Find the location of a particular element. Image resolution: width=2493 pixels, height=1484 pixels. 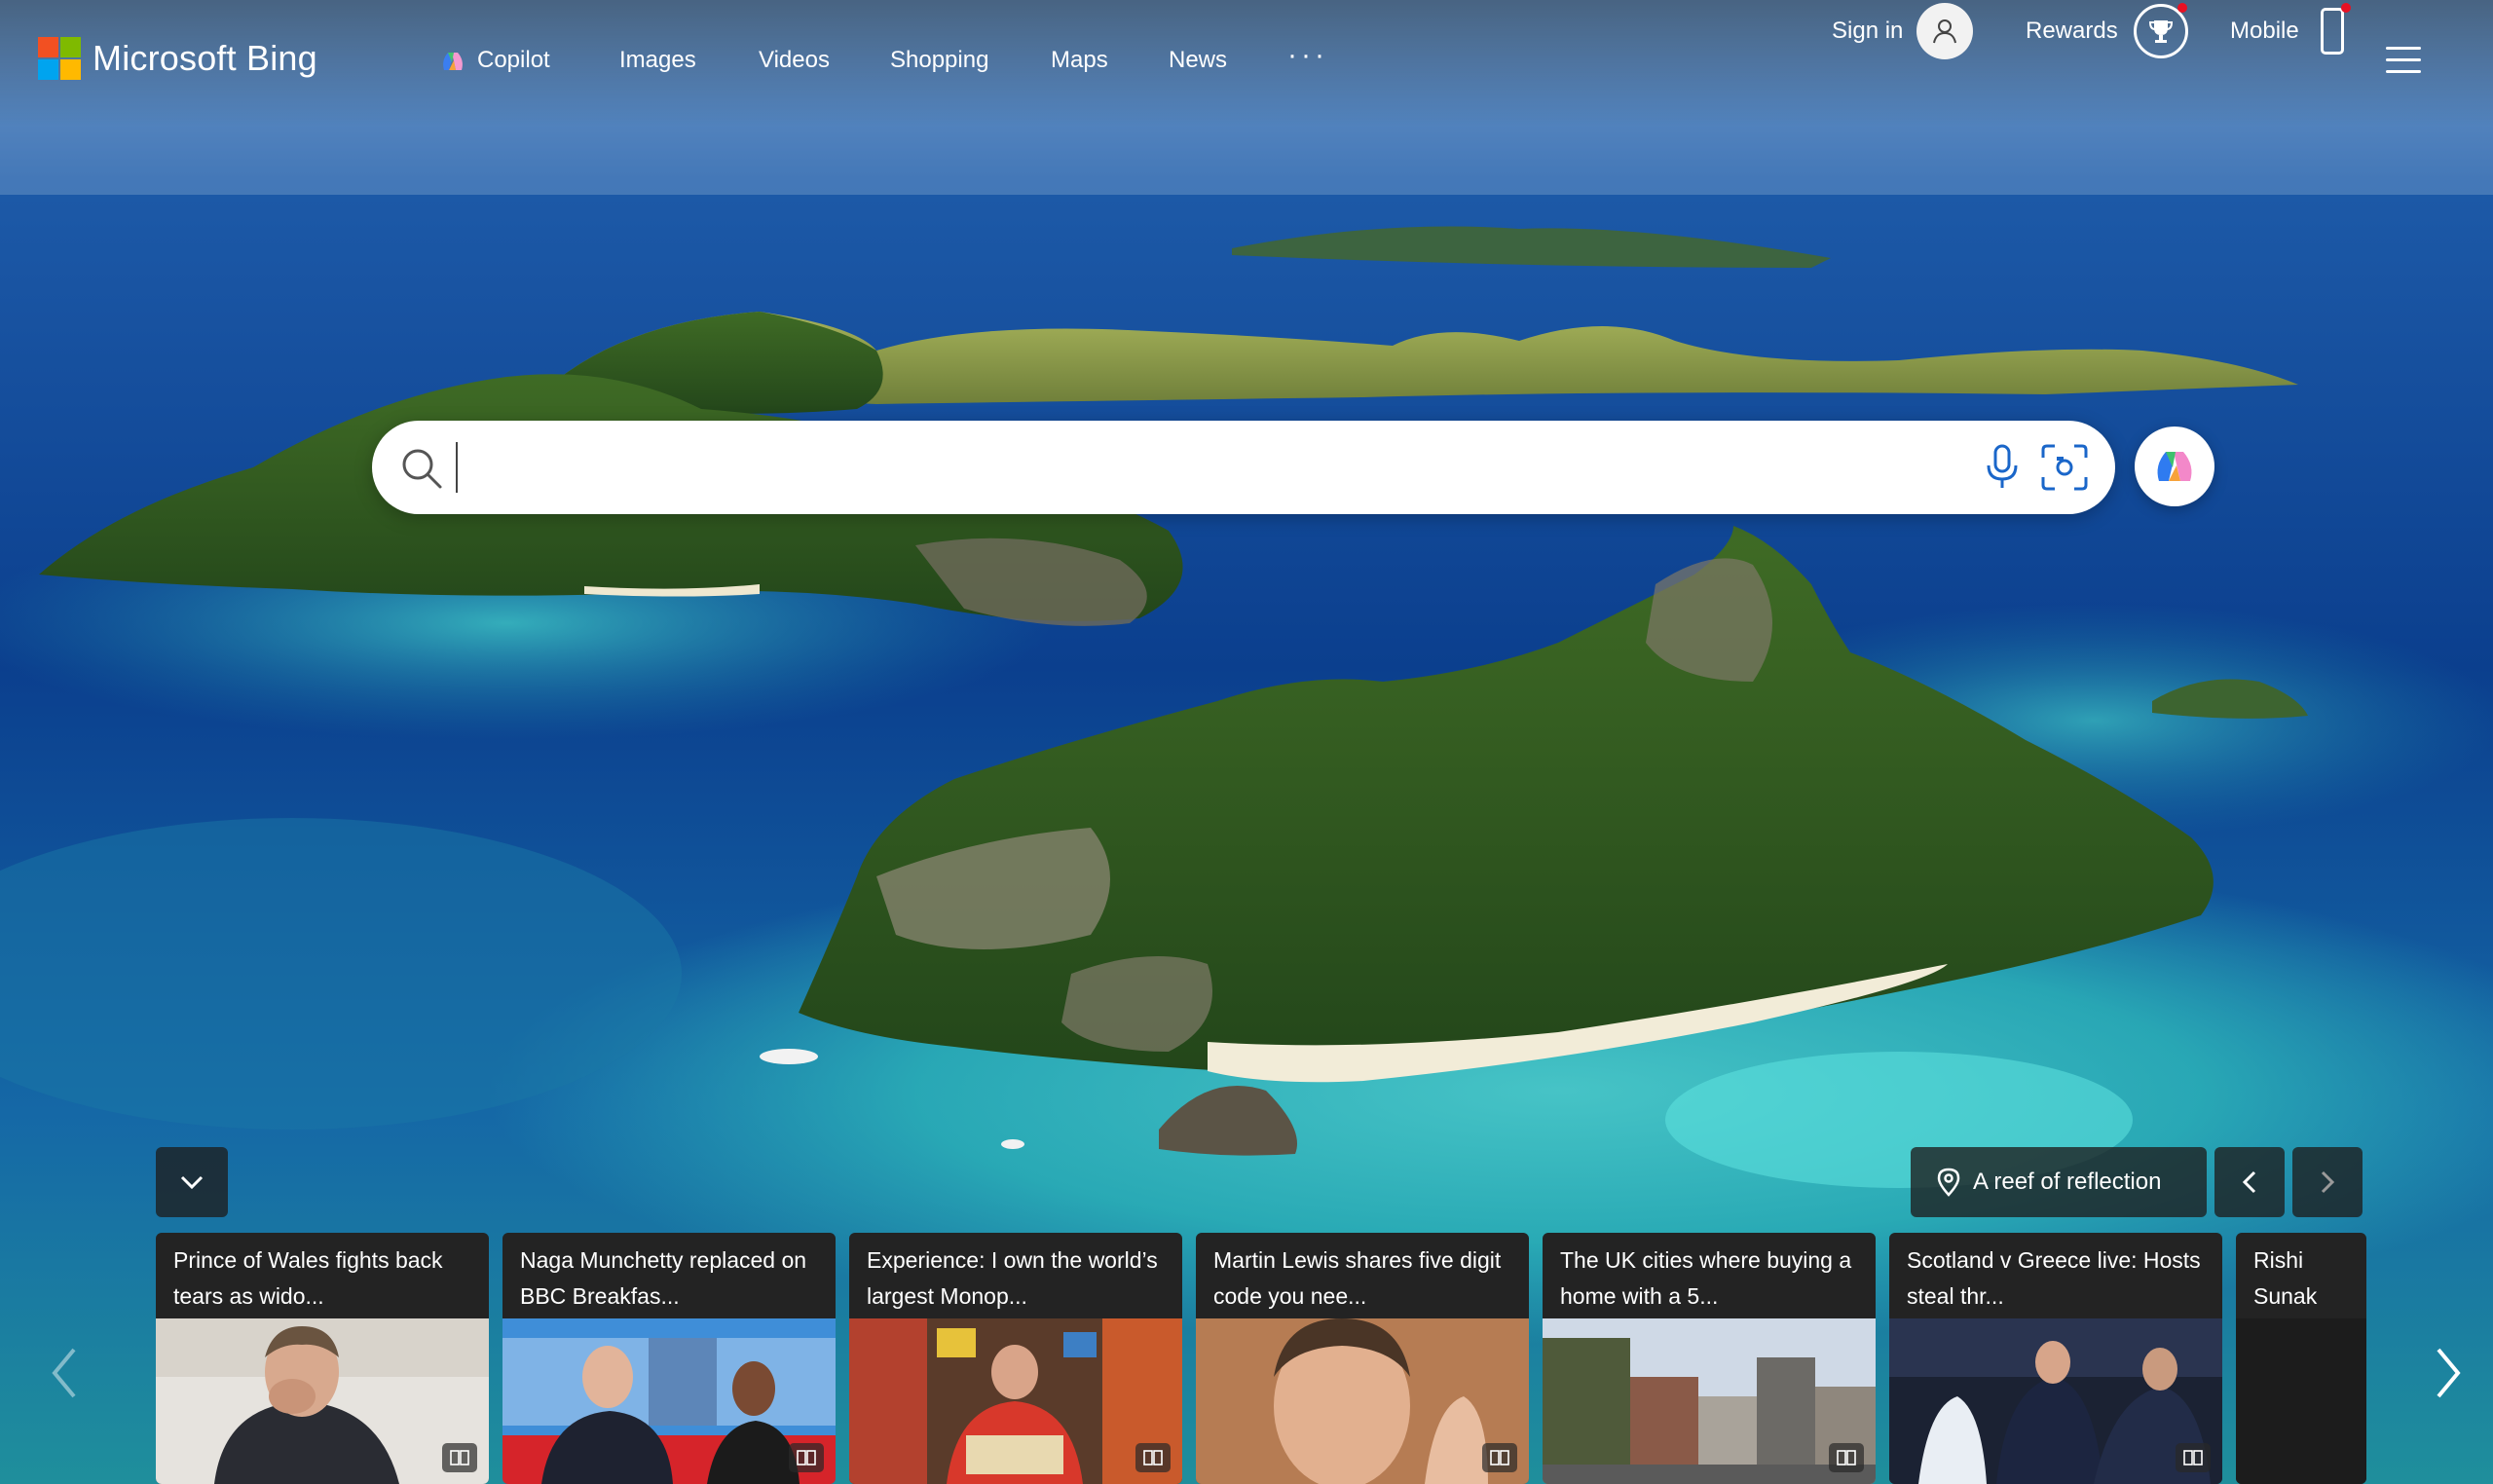

logo-square-green is located at coordinates (71, 47).